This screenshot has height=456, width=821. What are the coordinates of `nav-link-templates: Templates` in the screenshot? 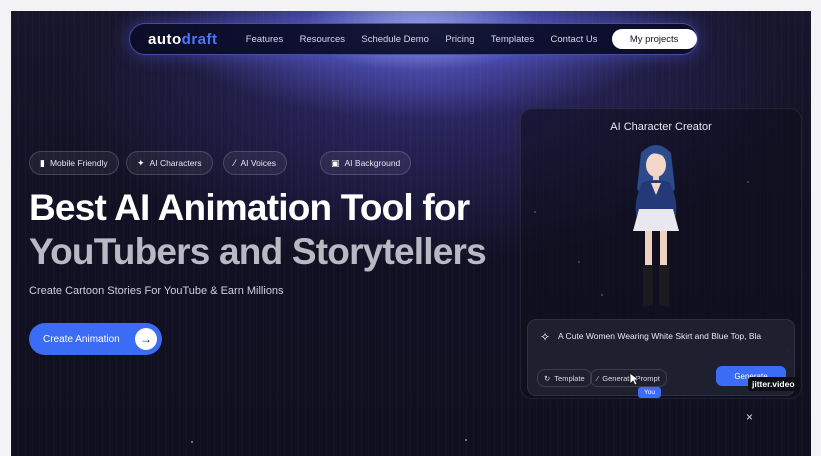 It's located at (513, 39).